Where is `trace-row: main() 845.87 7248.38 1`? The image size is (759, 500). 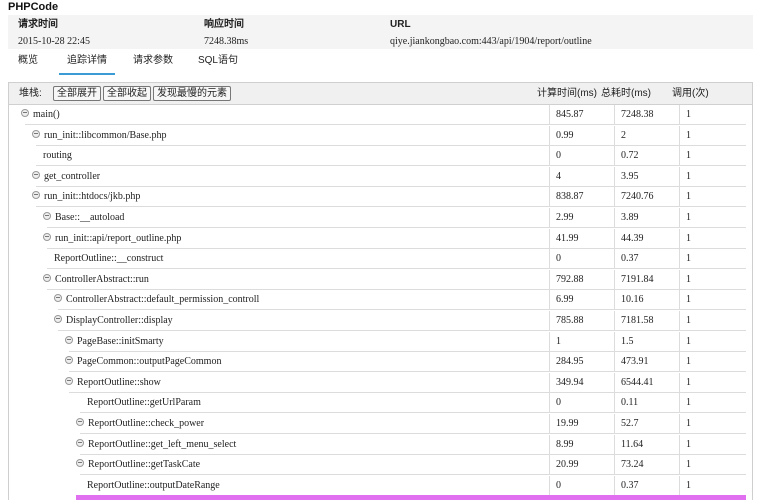 trace-row: main() 845.87 7248.38 1 is located at coordinates (380, 115).